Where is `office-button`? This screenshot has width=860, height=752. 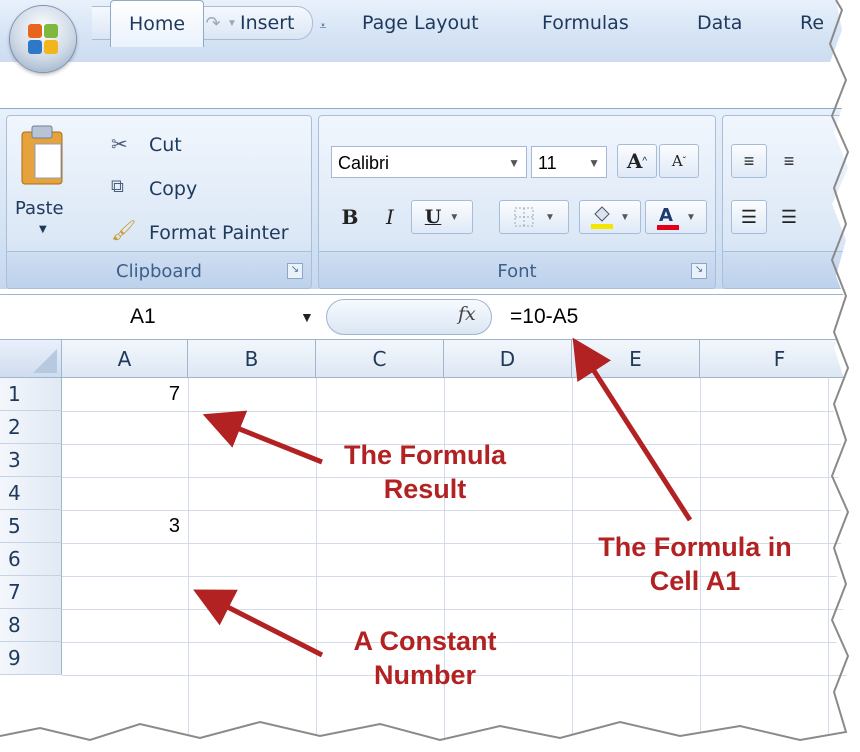
office-button is located at coordinates (43, 39).